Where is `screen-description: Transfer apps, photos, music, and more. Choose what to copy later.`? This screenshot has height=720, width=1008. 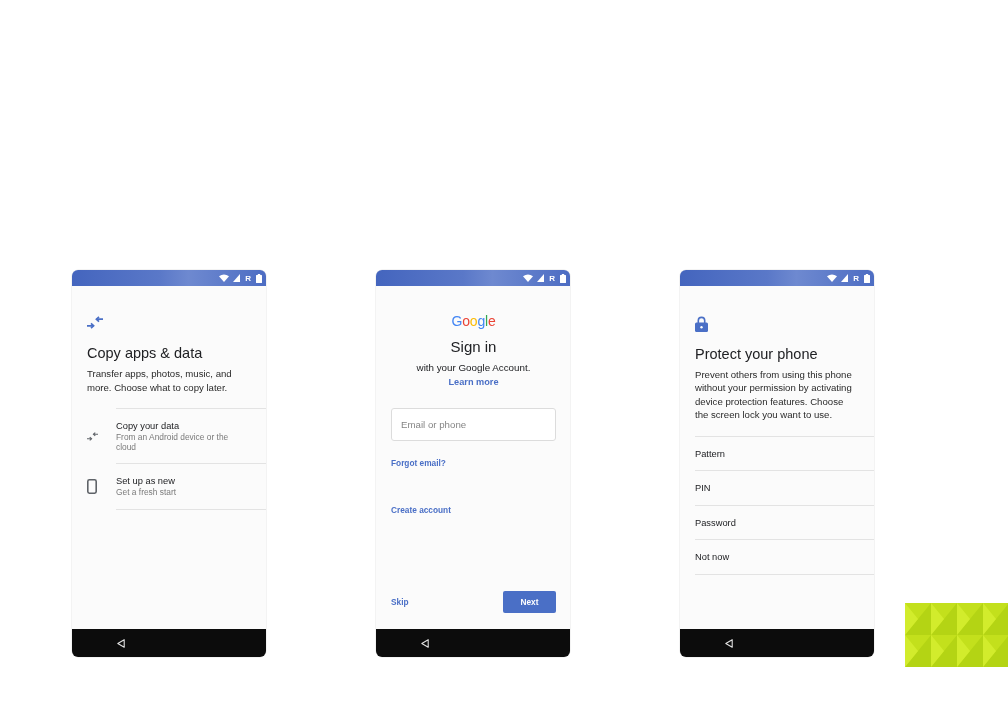 screen-description: Transfer apps, photos, music, and more. Choose what to copy later. is located at coordinates (160, 380).